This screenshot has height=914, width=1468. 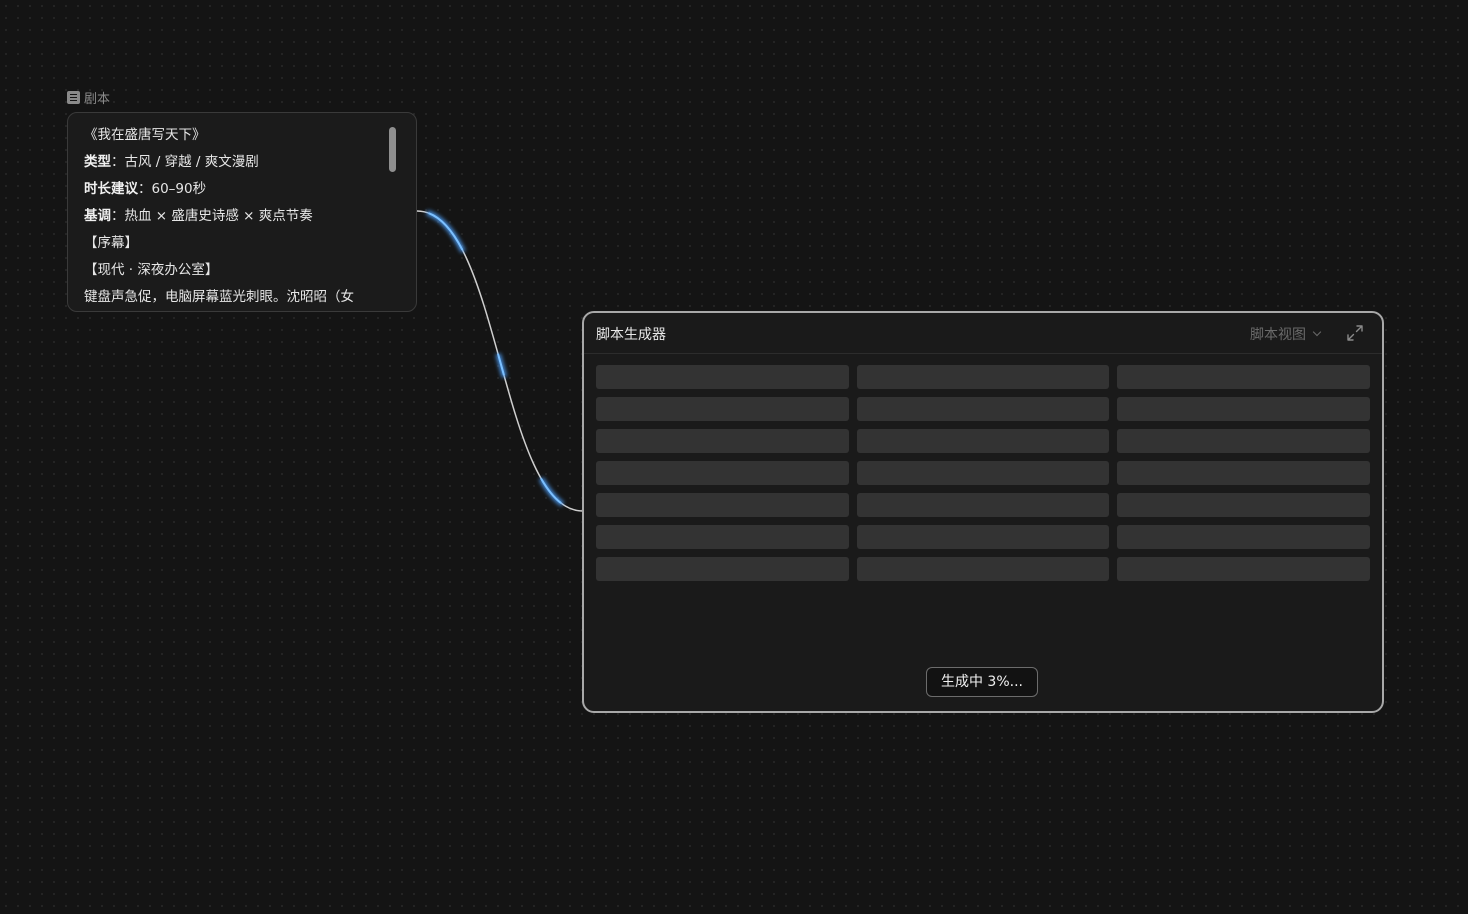 What do you see at coordinates (145, 189) in the screenshot?
I see `script-line: 时长建议：60–90秒` at bounding box center [145, 189].